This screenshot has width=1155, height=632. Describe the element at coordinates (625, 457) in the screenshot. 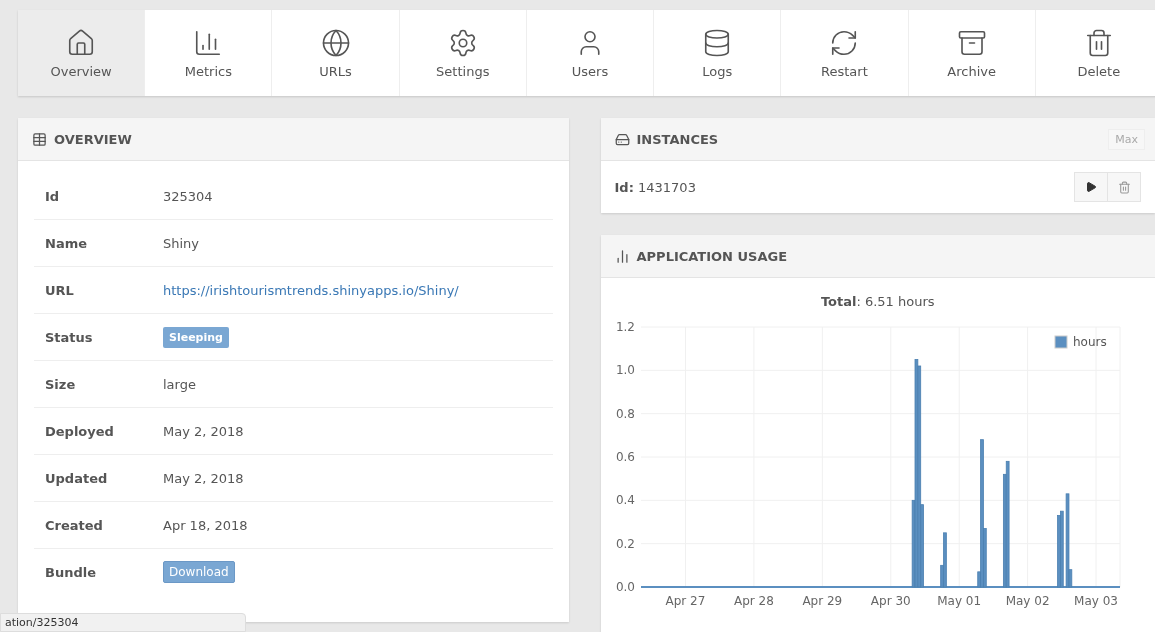

I see `y-tick-label: 0.6` at that location.